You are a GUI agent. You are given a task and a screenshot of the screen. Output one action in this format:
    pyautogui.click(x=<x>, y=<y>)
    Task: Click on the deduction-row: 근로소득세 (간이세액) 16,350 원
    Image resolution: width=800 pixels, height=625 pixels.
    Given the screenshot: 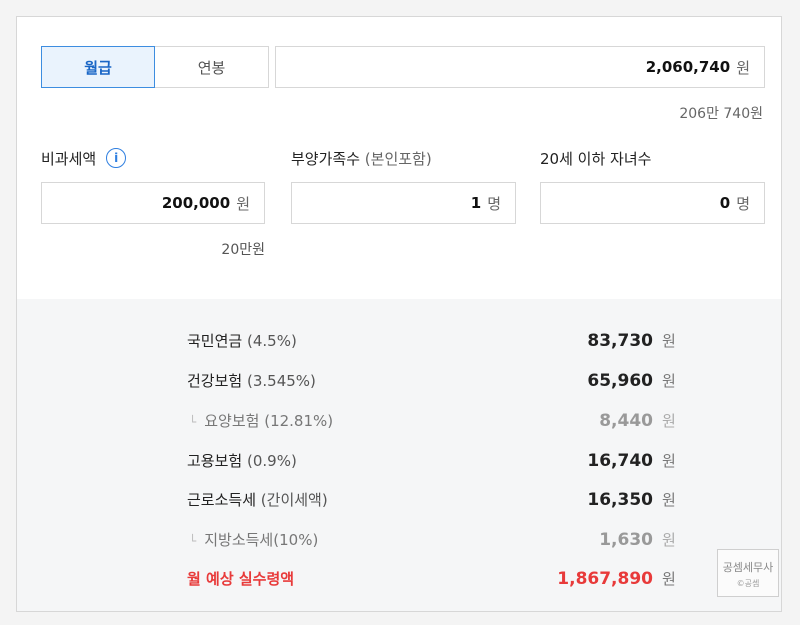 What is the action you would take?
    pyautogui.click(x=431, y=500)
    